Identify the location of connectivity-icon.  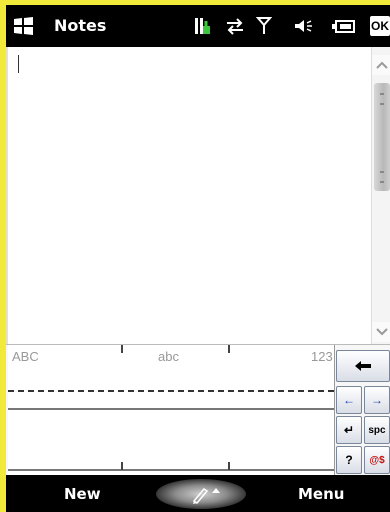
(203, 26).